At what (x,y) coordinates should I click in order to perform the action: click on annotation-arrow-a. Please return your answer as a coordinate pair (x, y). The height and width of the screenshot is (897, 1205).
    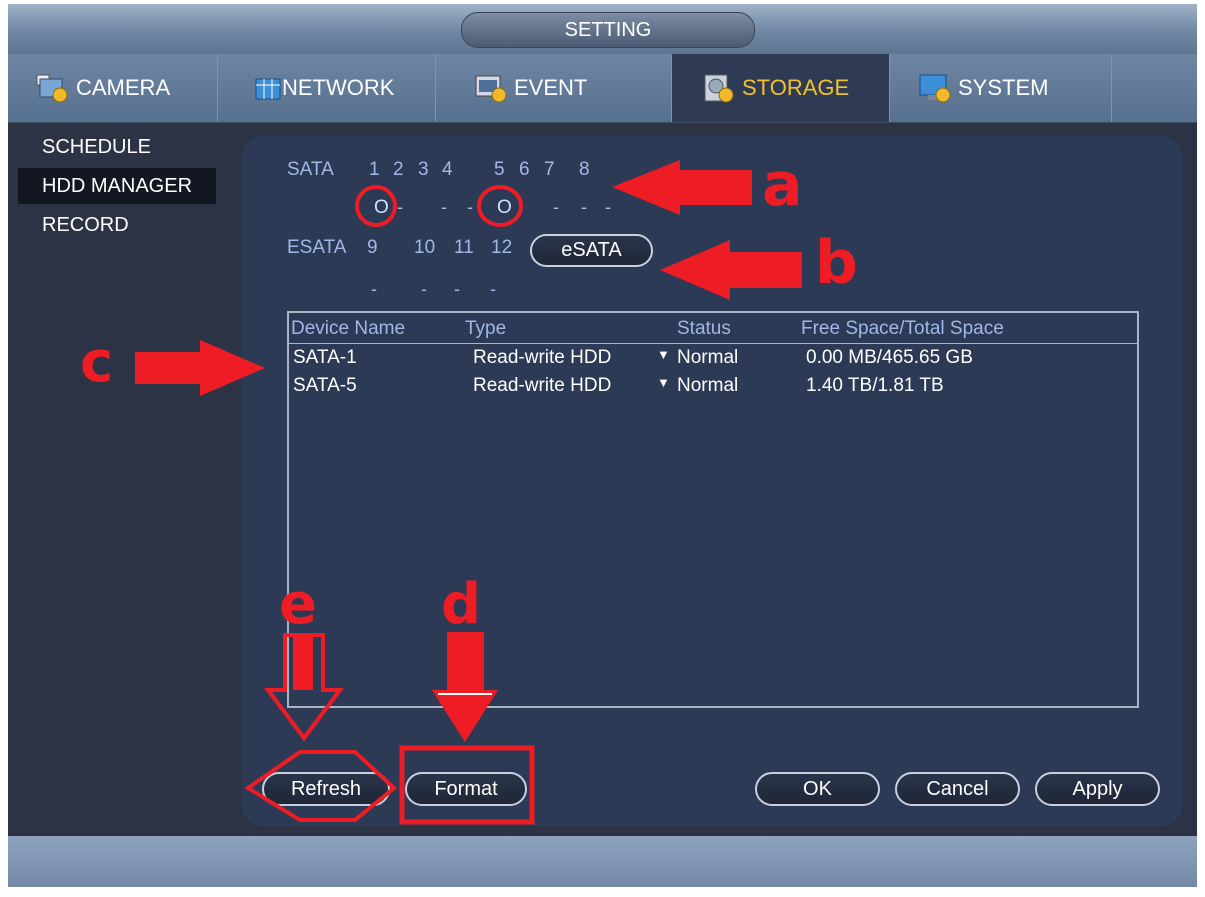
    Looking at the image, I should click on (682, 187).